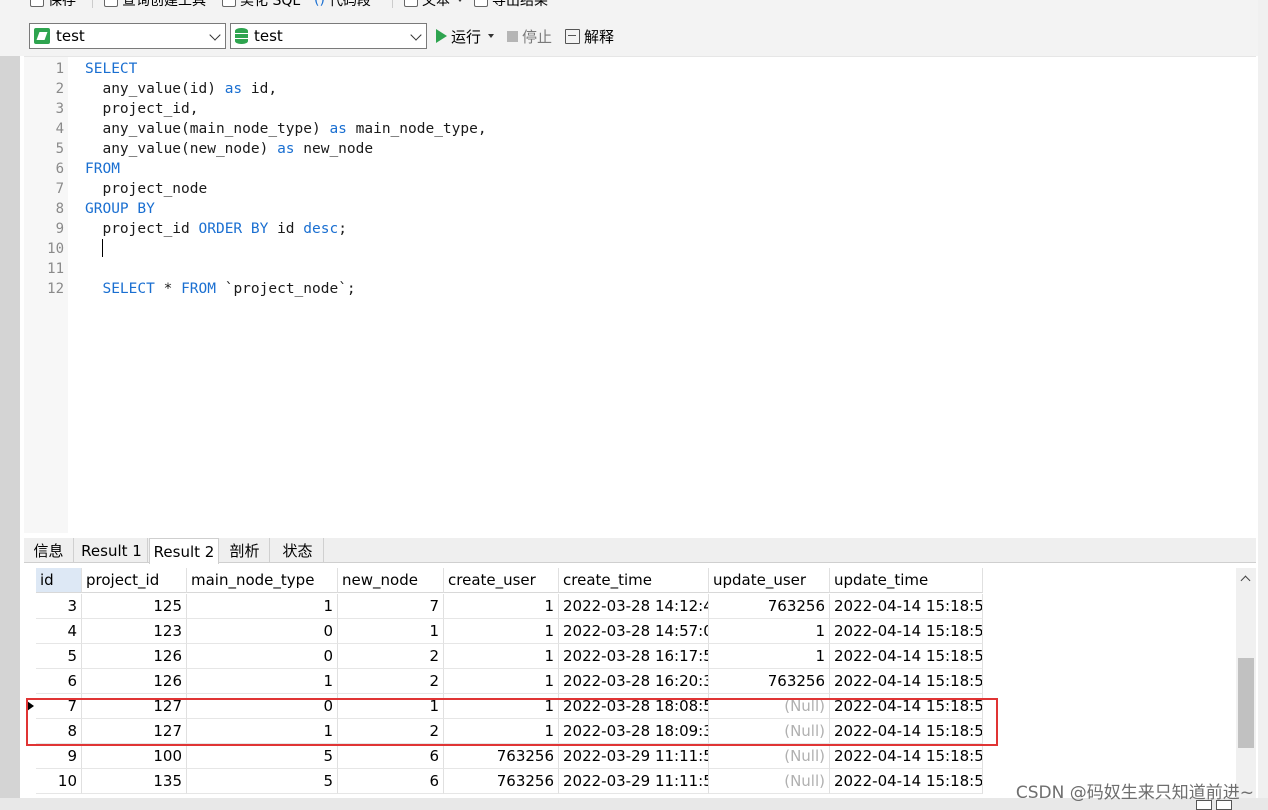  I want to click on query-builder-button: 查询创建工具, so click(155, 5).